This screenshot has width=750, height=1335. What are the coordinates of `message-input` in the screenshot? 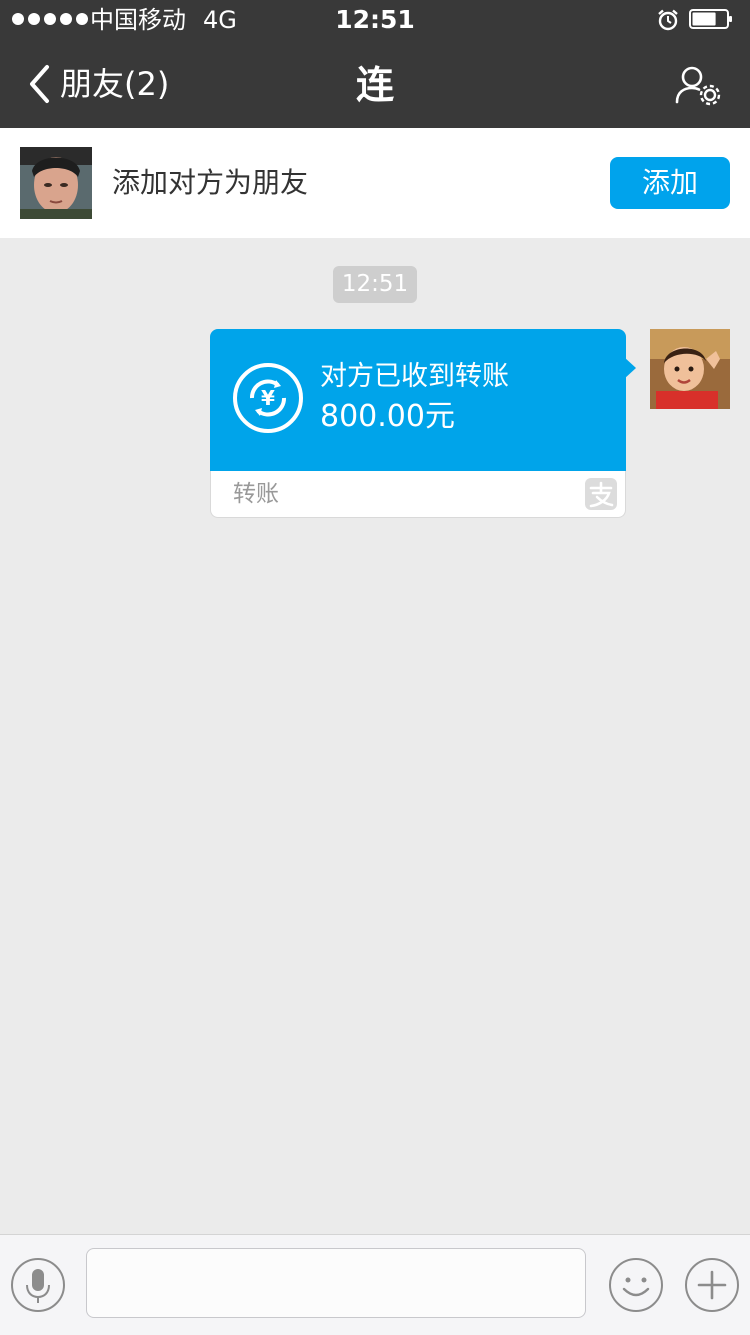 It's located at (336, 1283).